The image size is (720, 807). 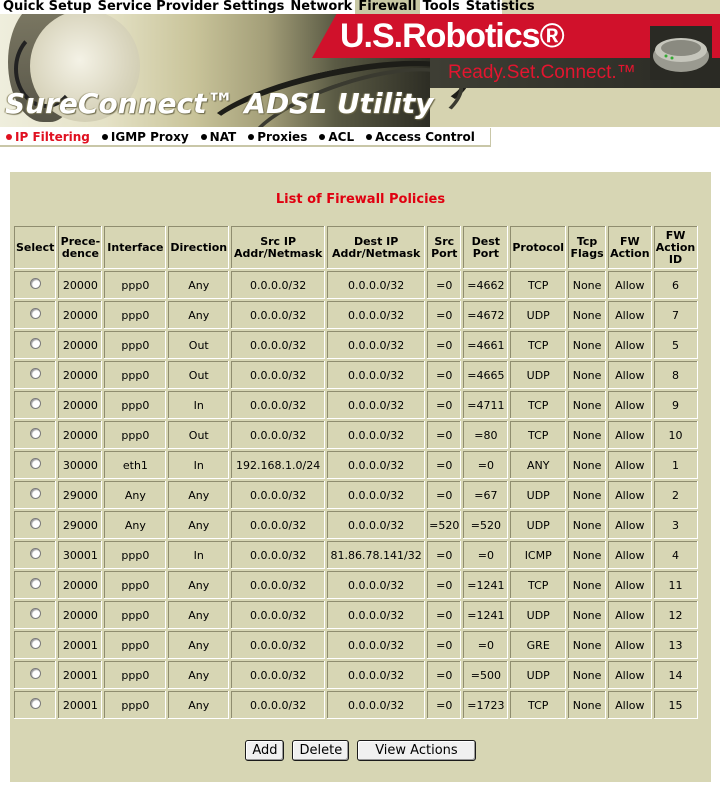 What do you see at coordinates (500, 7) in the screenshot?
I see `menu-statistics: Statistics` at bounding box center [500, 7].